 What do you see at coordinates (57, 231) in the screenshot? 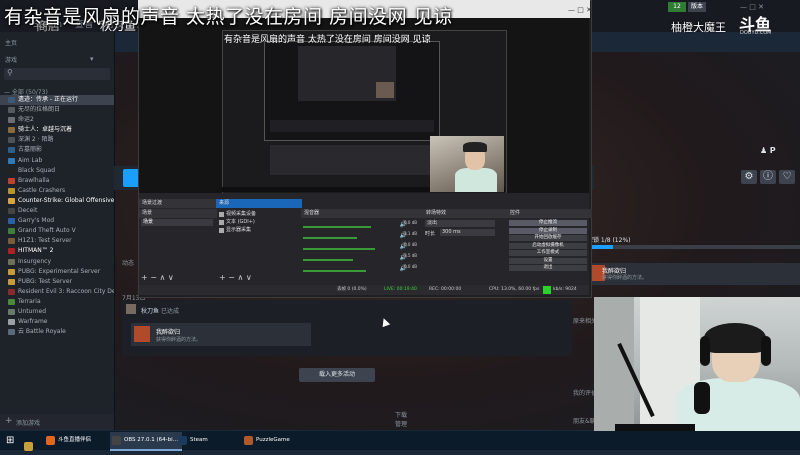
I see `sidebar-game-item: Grand Theft Auto V` at bounding box center [57, 231].